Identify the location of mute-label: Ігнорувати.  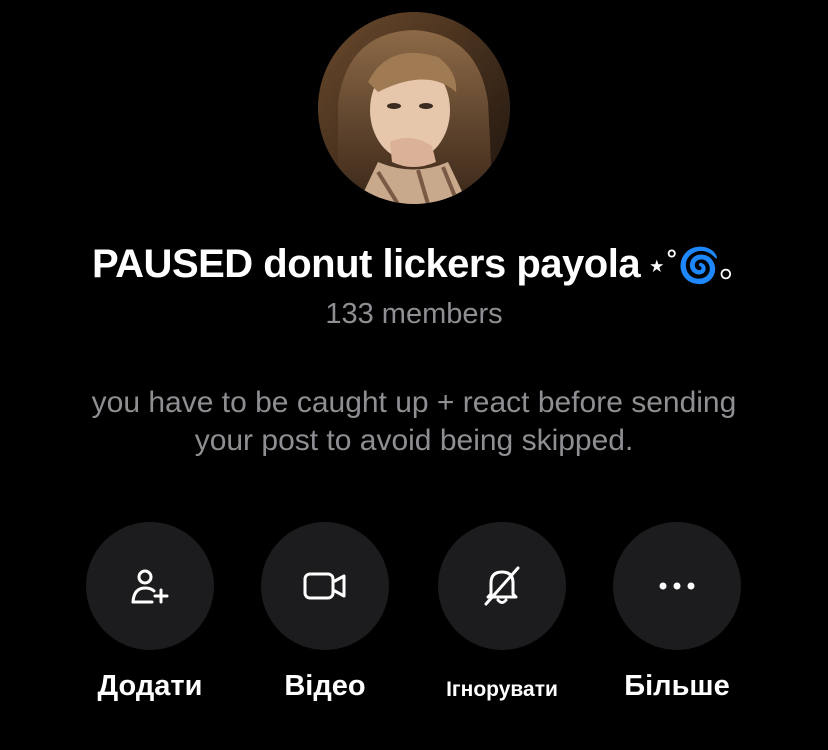
(502, 689).